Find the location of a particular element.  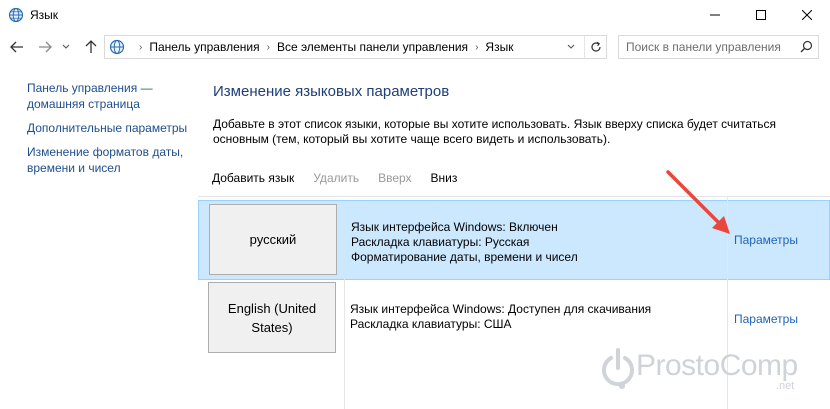

watermark-logo: ProstoComp .net is located at coordinates (710, 370).